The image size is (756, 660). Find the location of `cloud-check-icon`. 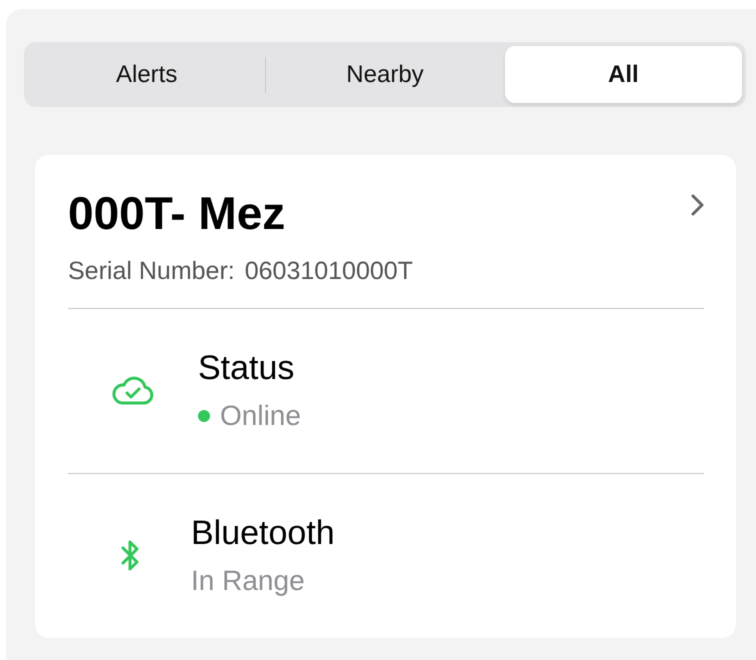

cloud-check-icon is located at coordinates (133, 391).